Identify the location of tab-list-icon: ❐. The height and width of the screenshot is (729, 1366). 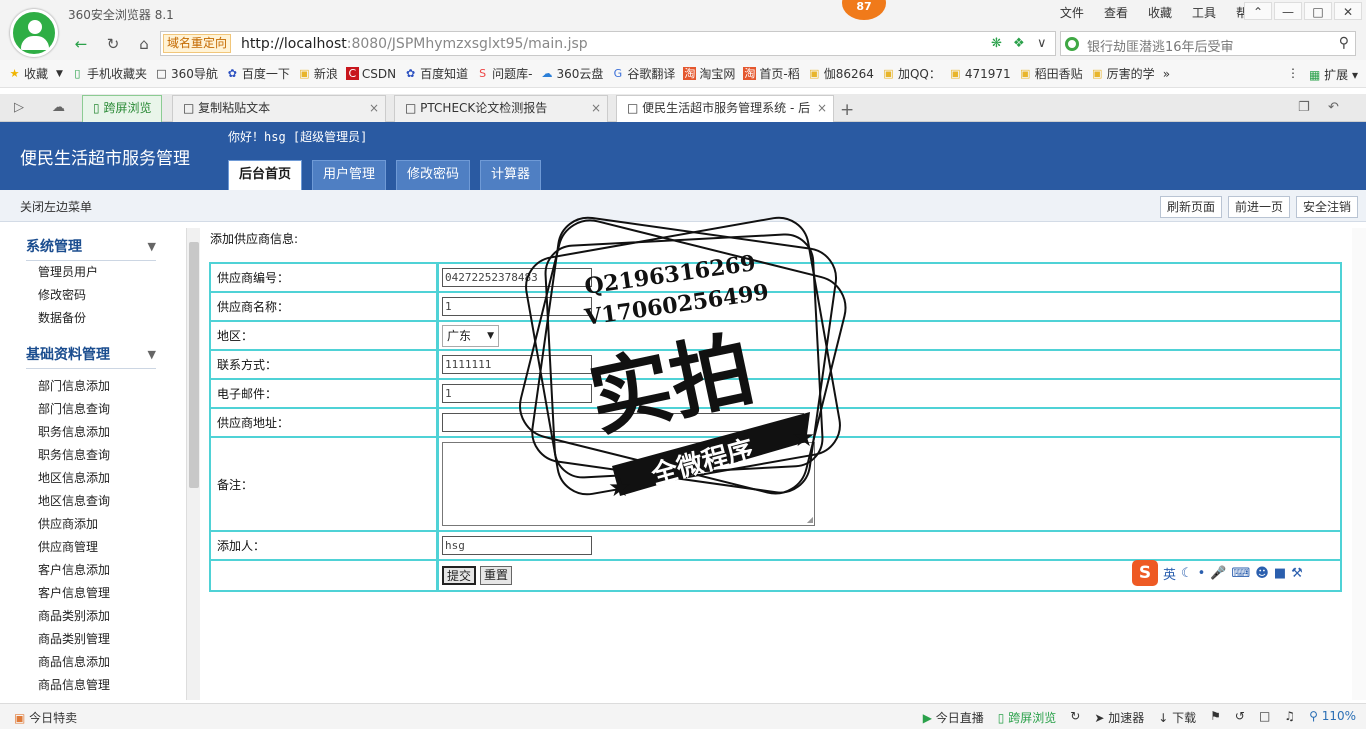
(1304, 107).